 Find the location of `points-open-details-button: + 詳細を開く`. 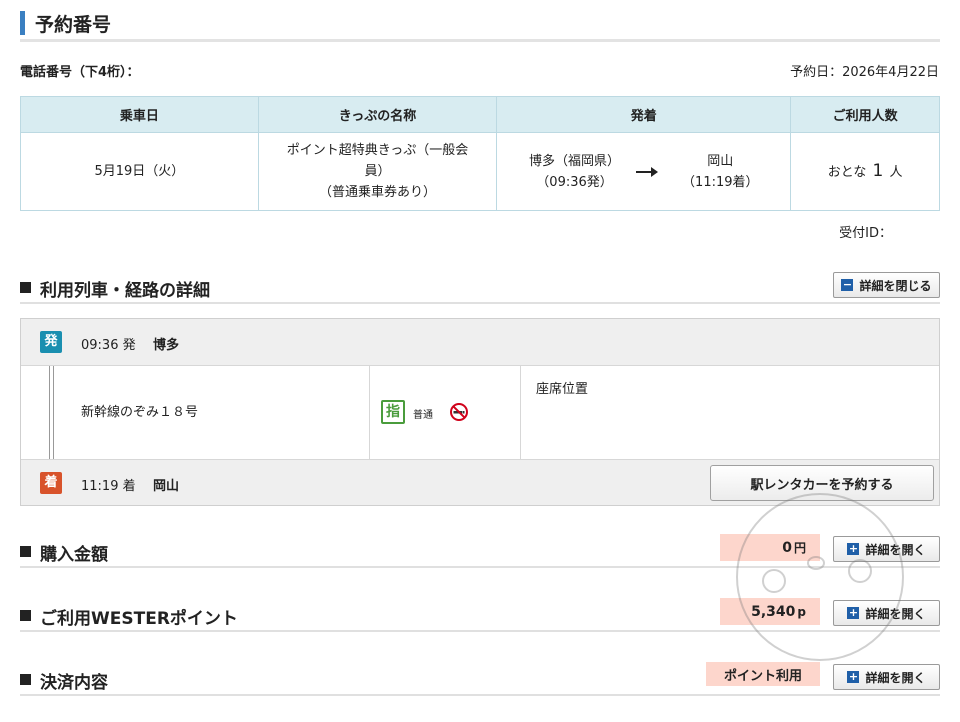

points-open-details-button: + 詳細を開く is located at coordinates (886, 613).